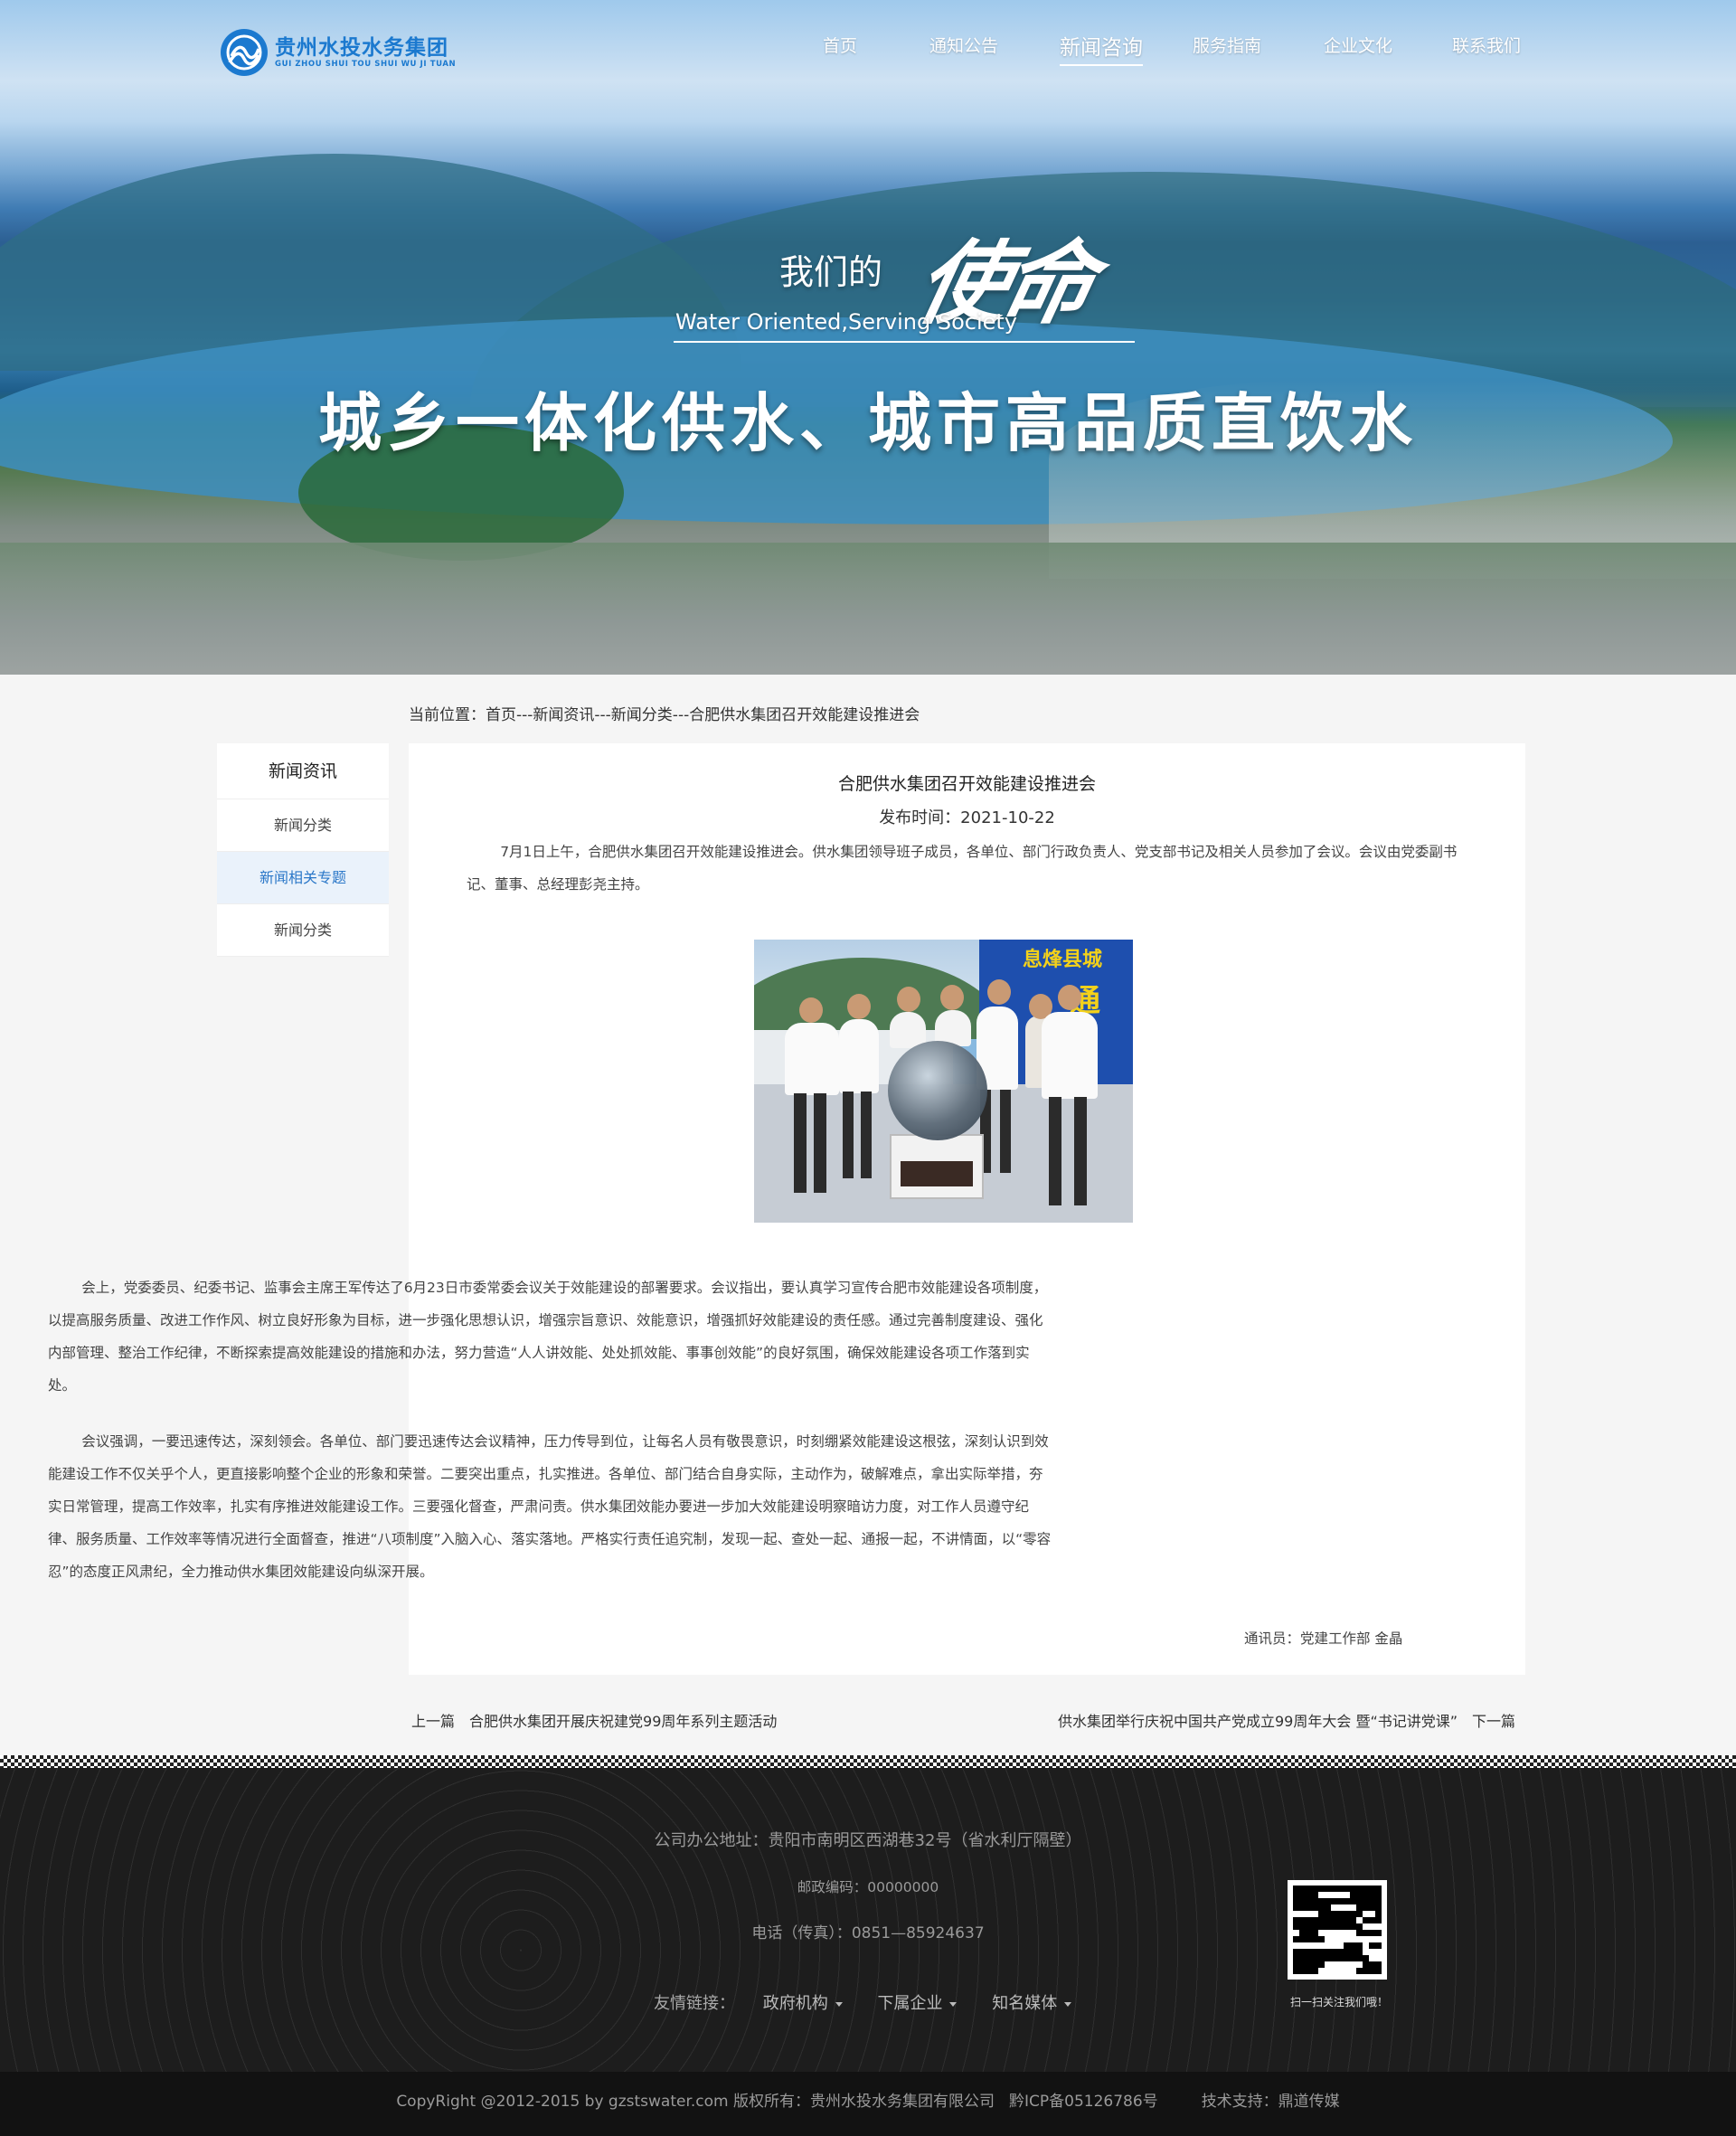  I want to click on next-title: 供水集团举行庆祝中国共产党成立99周年大会 暨“书记讲党课”, so click(1258, 1721).